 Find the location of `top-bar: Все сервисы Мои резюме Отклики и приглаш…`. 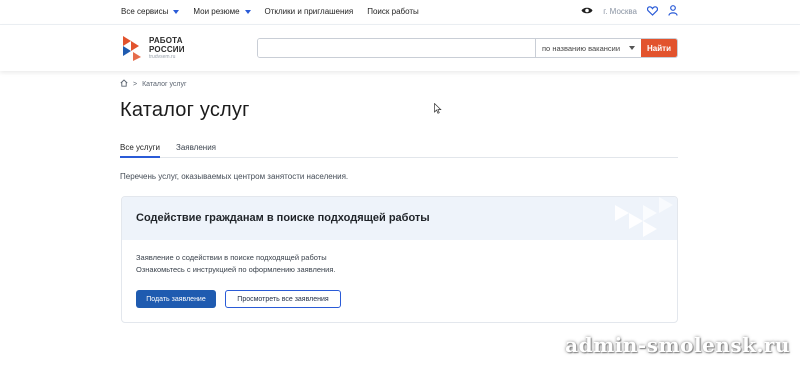

top-bar: Все сервисы Мои резюме Отклики и приглаш… is located at coordinates (400, 12).